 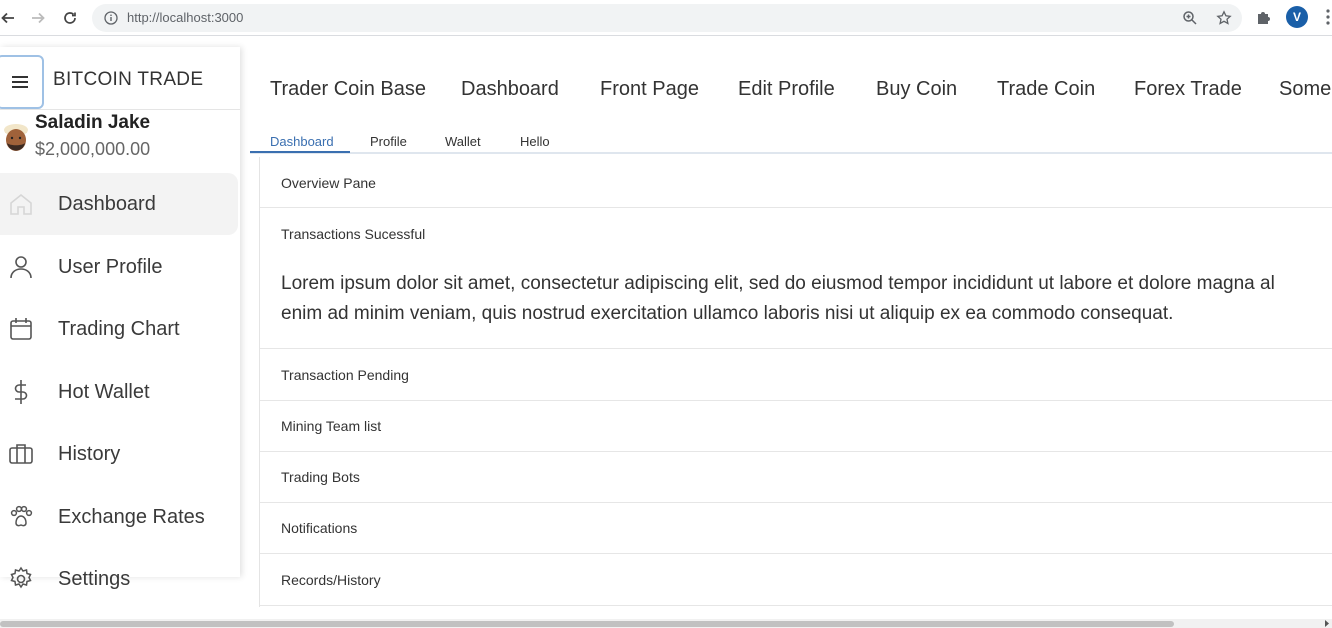 What do you see at coordinates (796, 477) in the screenshot?
I see `accordion-item-trading-bots: Trading Bots` at bounding box center [796, 477].